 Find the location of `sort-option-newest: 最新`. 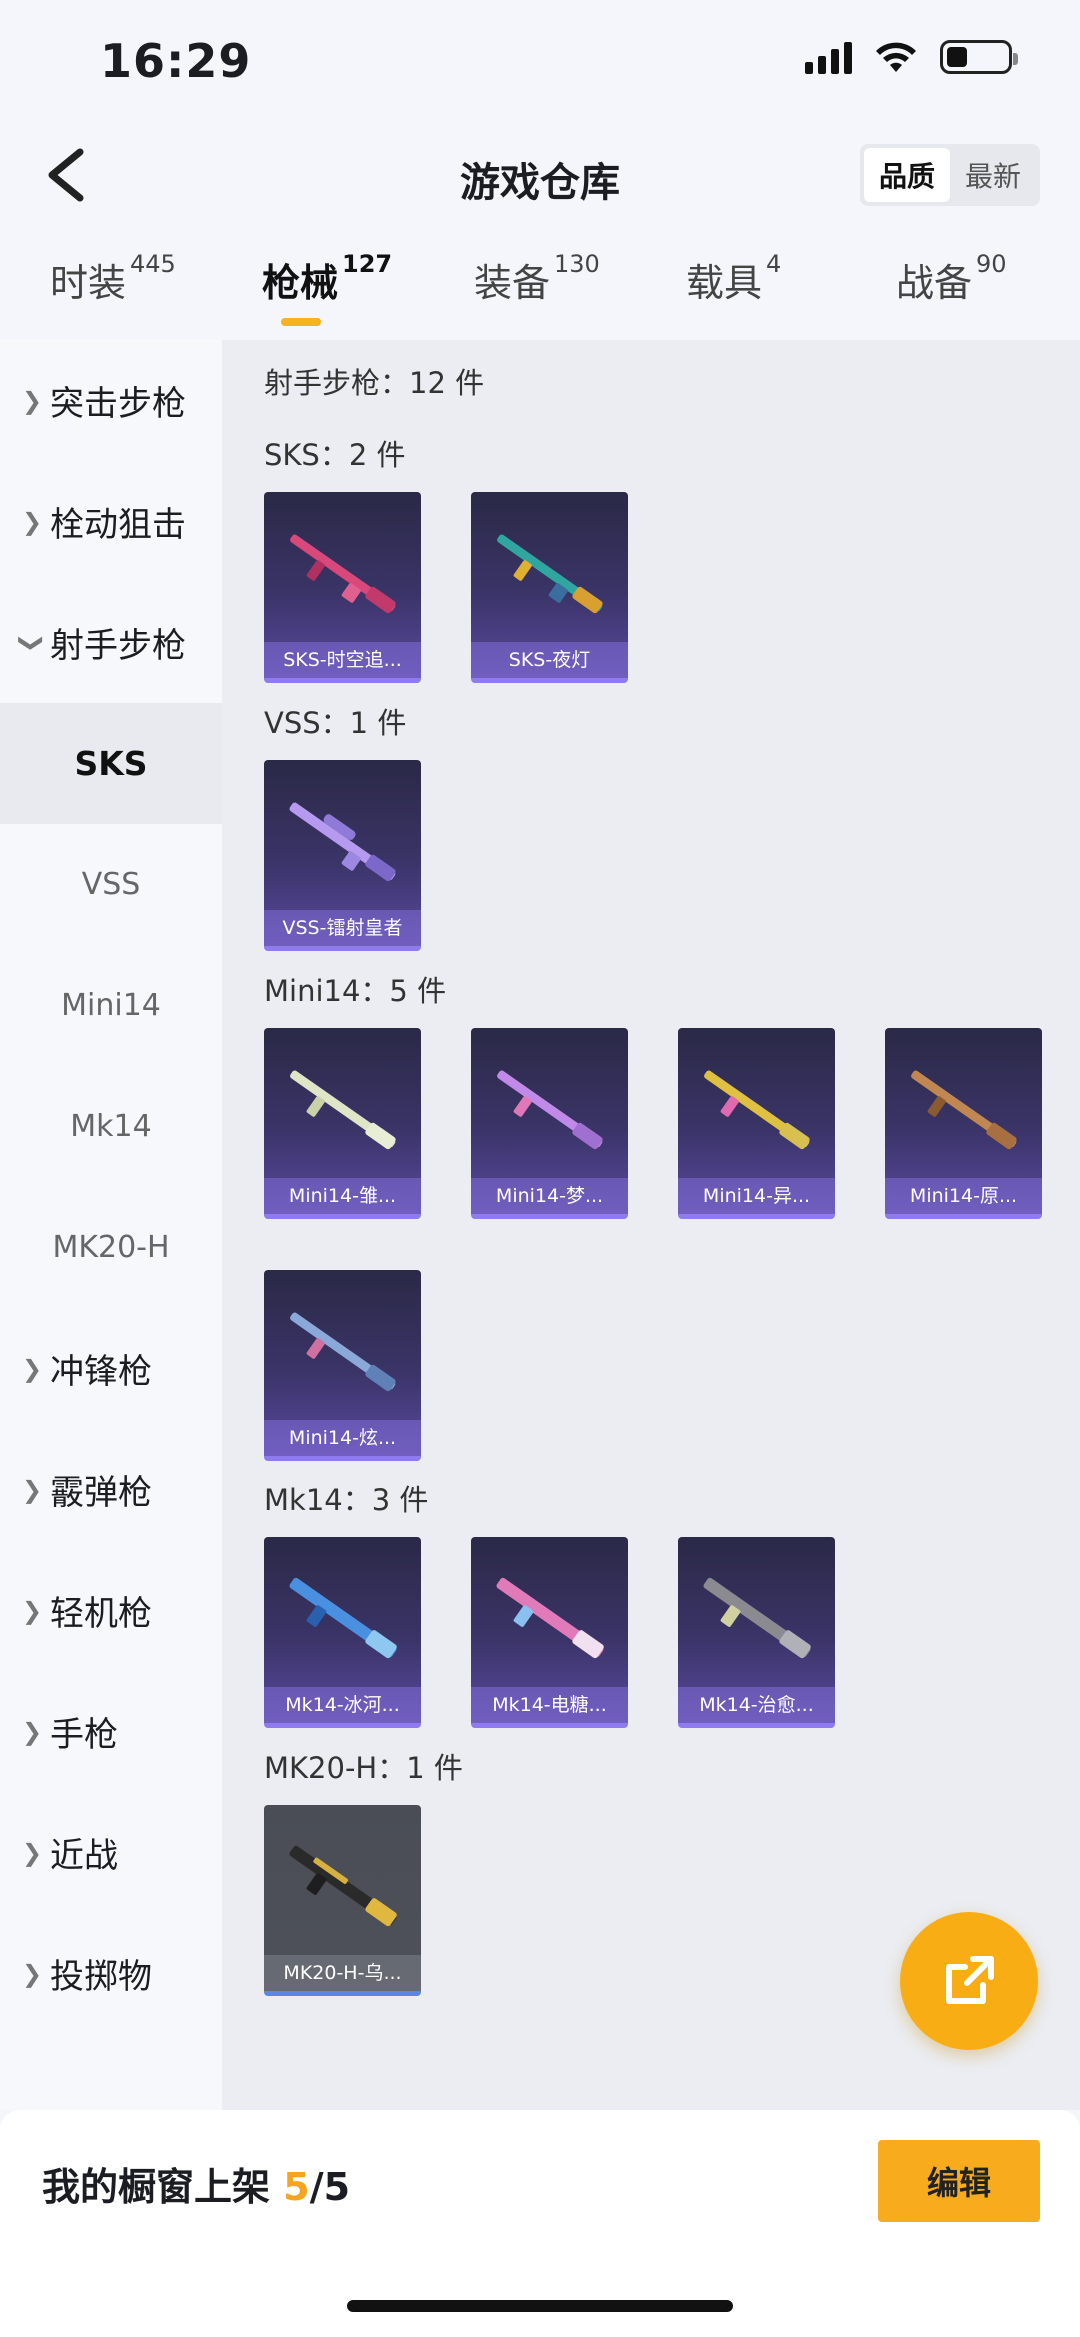

sort-option-newest: 最新 is located at coordinates (993, 175).